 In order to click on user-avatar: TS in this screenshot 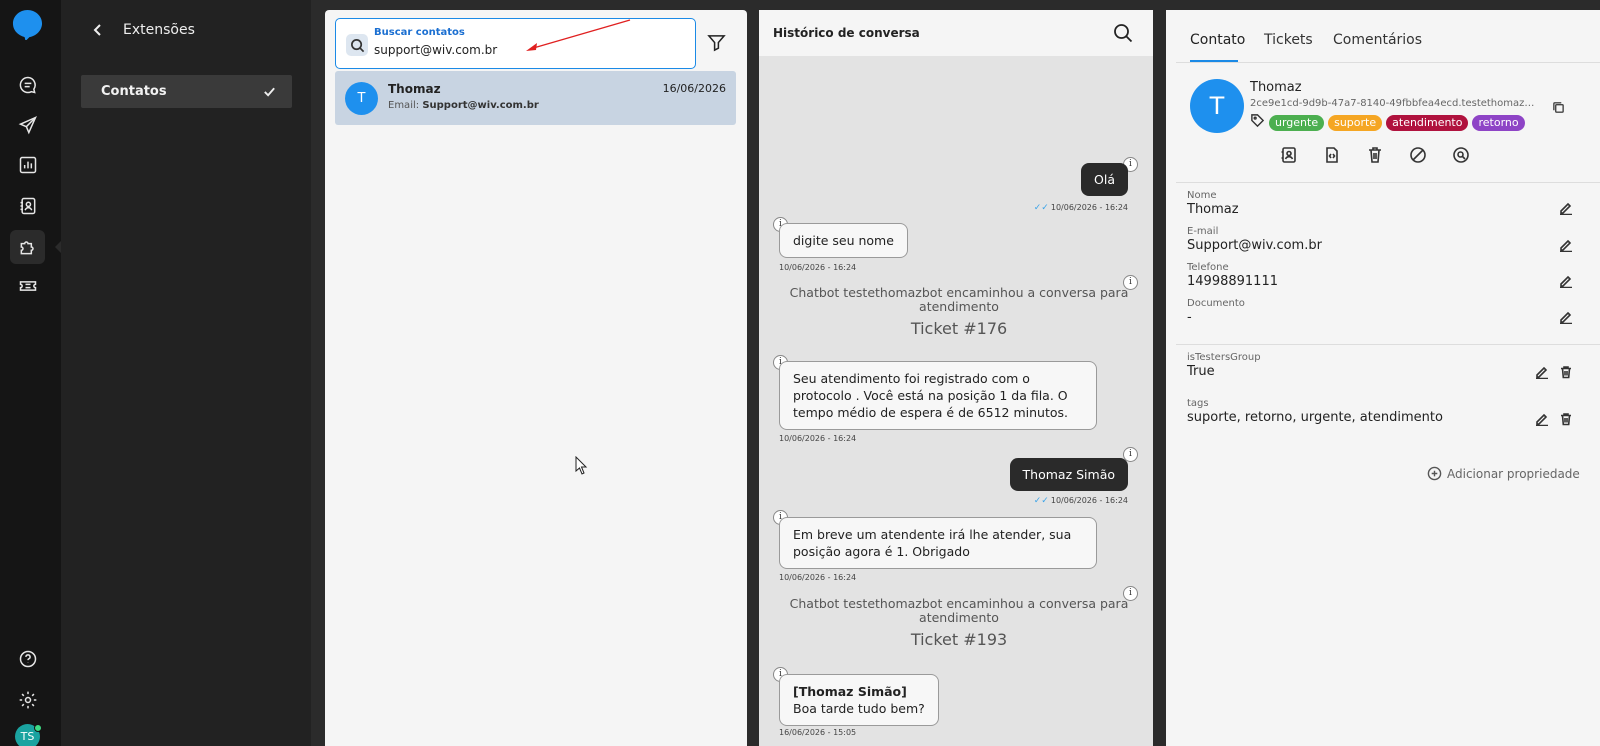, I will do `click(28, 735)`.